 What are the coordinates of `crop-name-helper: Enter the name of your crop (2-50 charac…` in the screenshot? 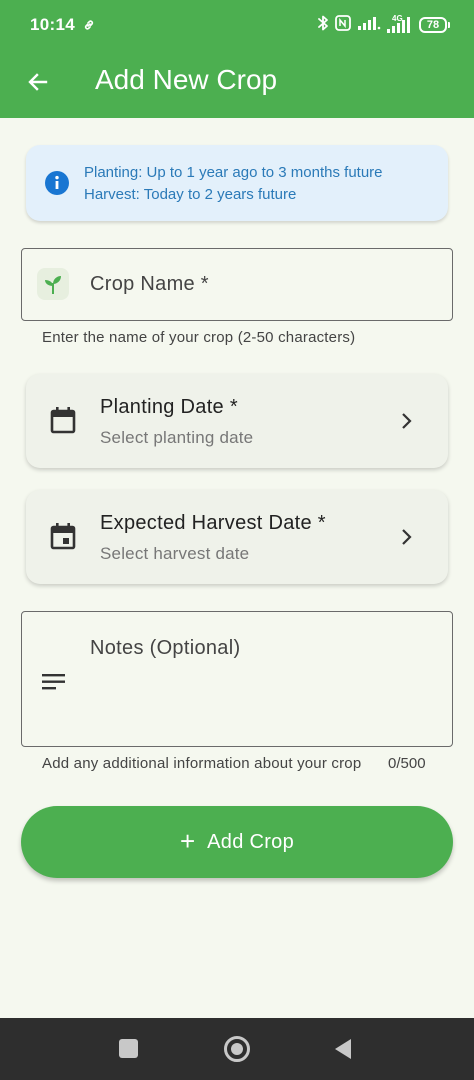 It's located at (199, 337).